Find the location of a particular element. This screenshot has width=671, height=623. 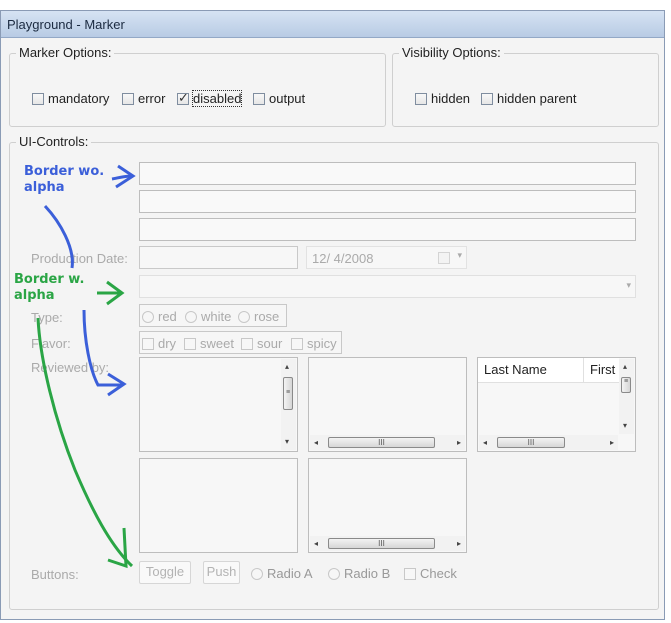

annotation-with-alpha-line1: Border w. is located at coordinates (49, 279).